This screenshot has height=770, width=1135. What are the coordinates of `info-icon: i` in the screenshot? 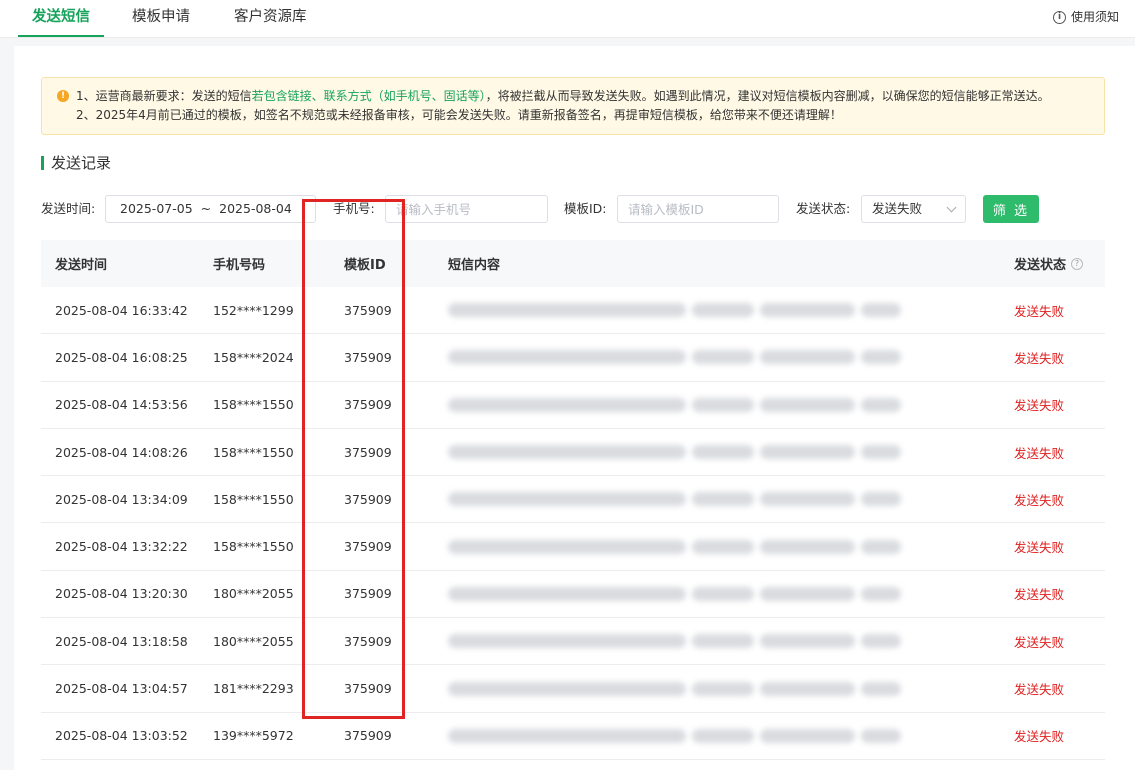 It's located at (1059, 17).